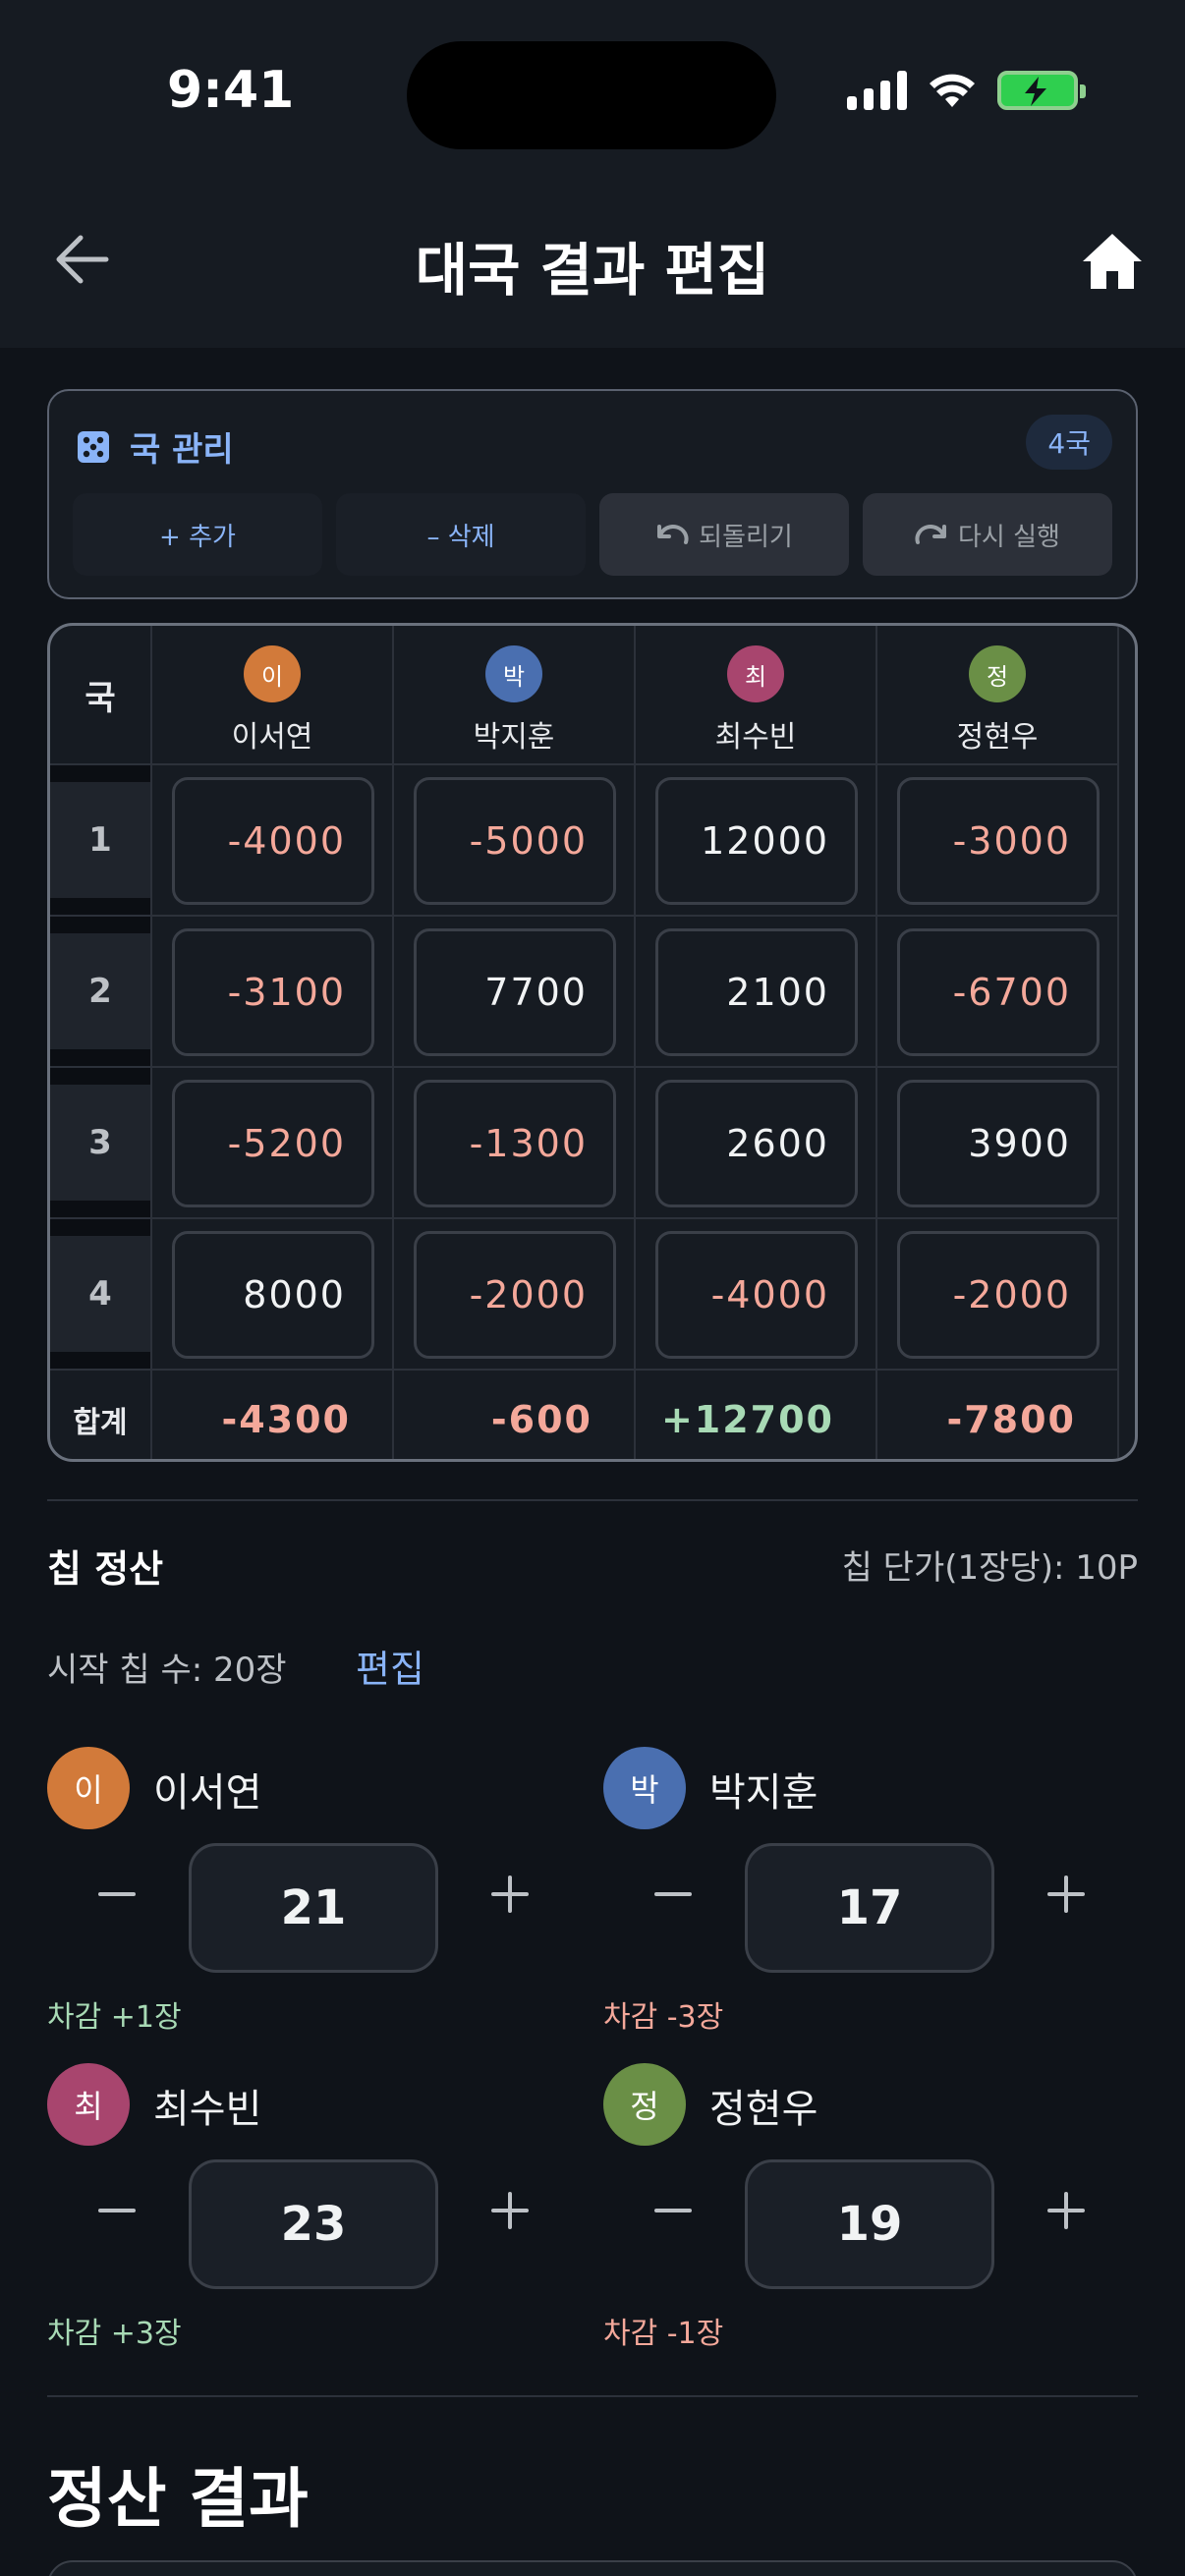 The height and width of the screenshot is (2576, 1185). What do you see at coordinates (592, 494) in the screenshot?
I see `round-management-card: 국 관리 4국 + 추가 – 삭제 되돌리기 다시 실행` at bounding box center [592, 494].